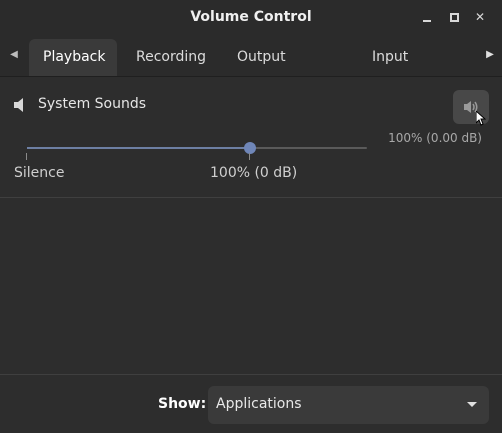 This screenshot has width=502, height=433. What do you see at coordinates (490, 55) in the screenshot?
I see `tab-scroll-right-icon: ▶` at bounding box center [490, 55].